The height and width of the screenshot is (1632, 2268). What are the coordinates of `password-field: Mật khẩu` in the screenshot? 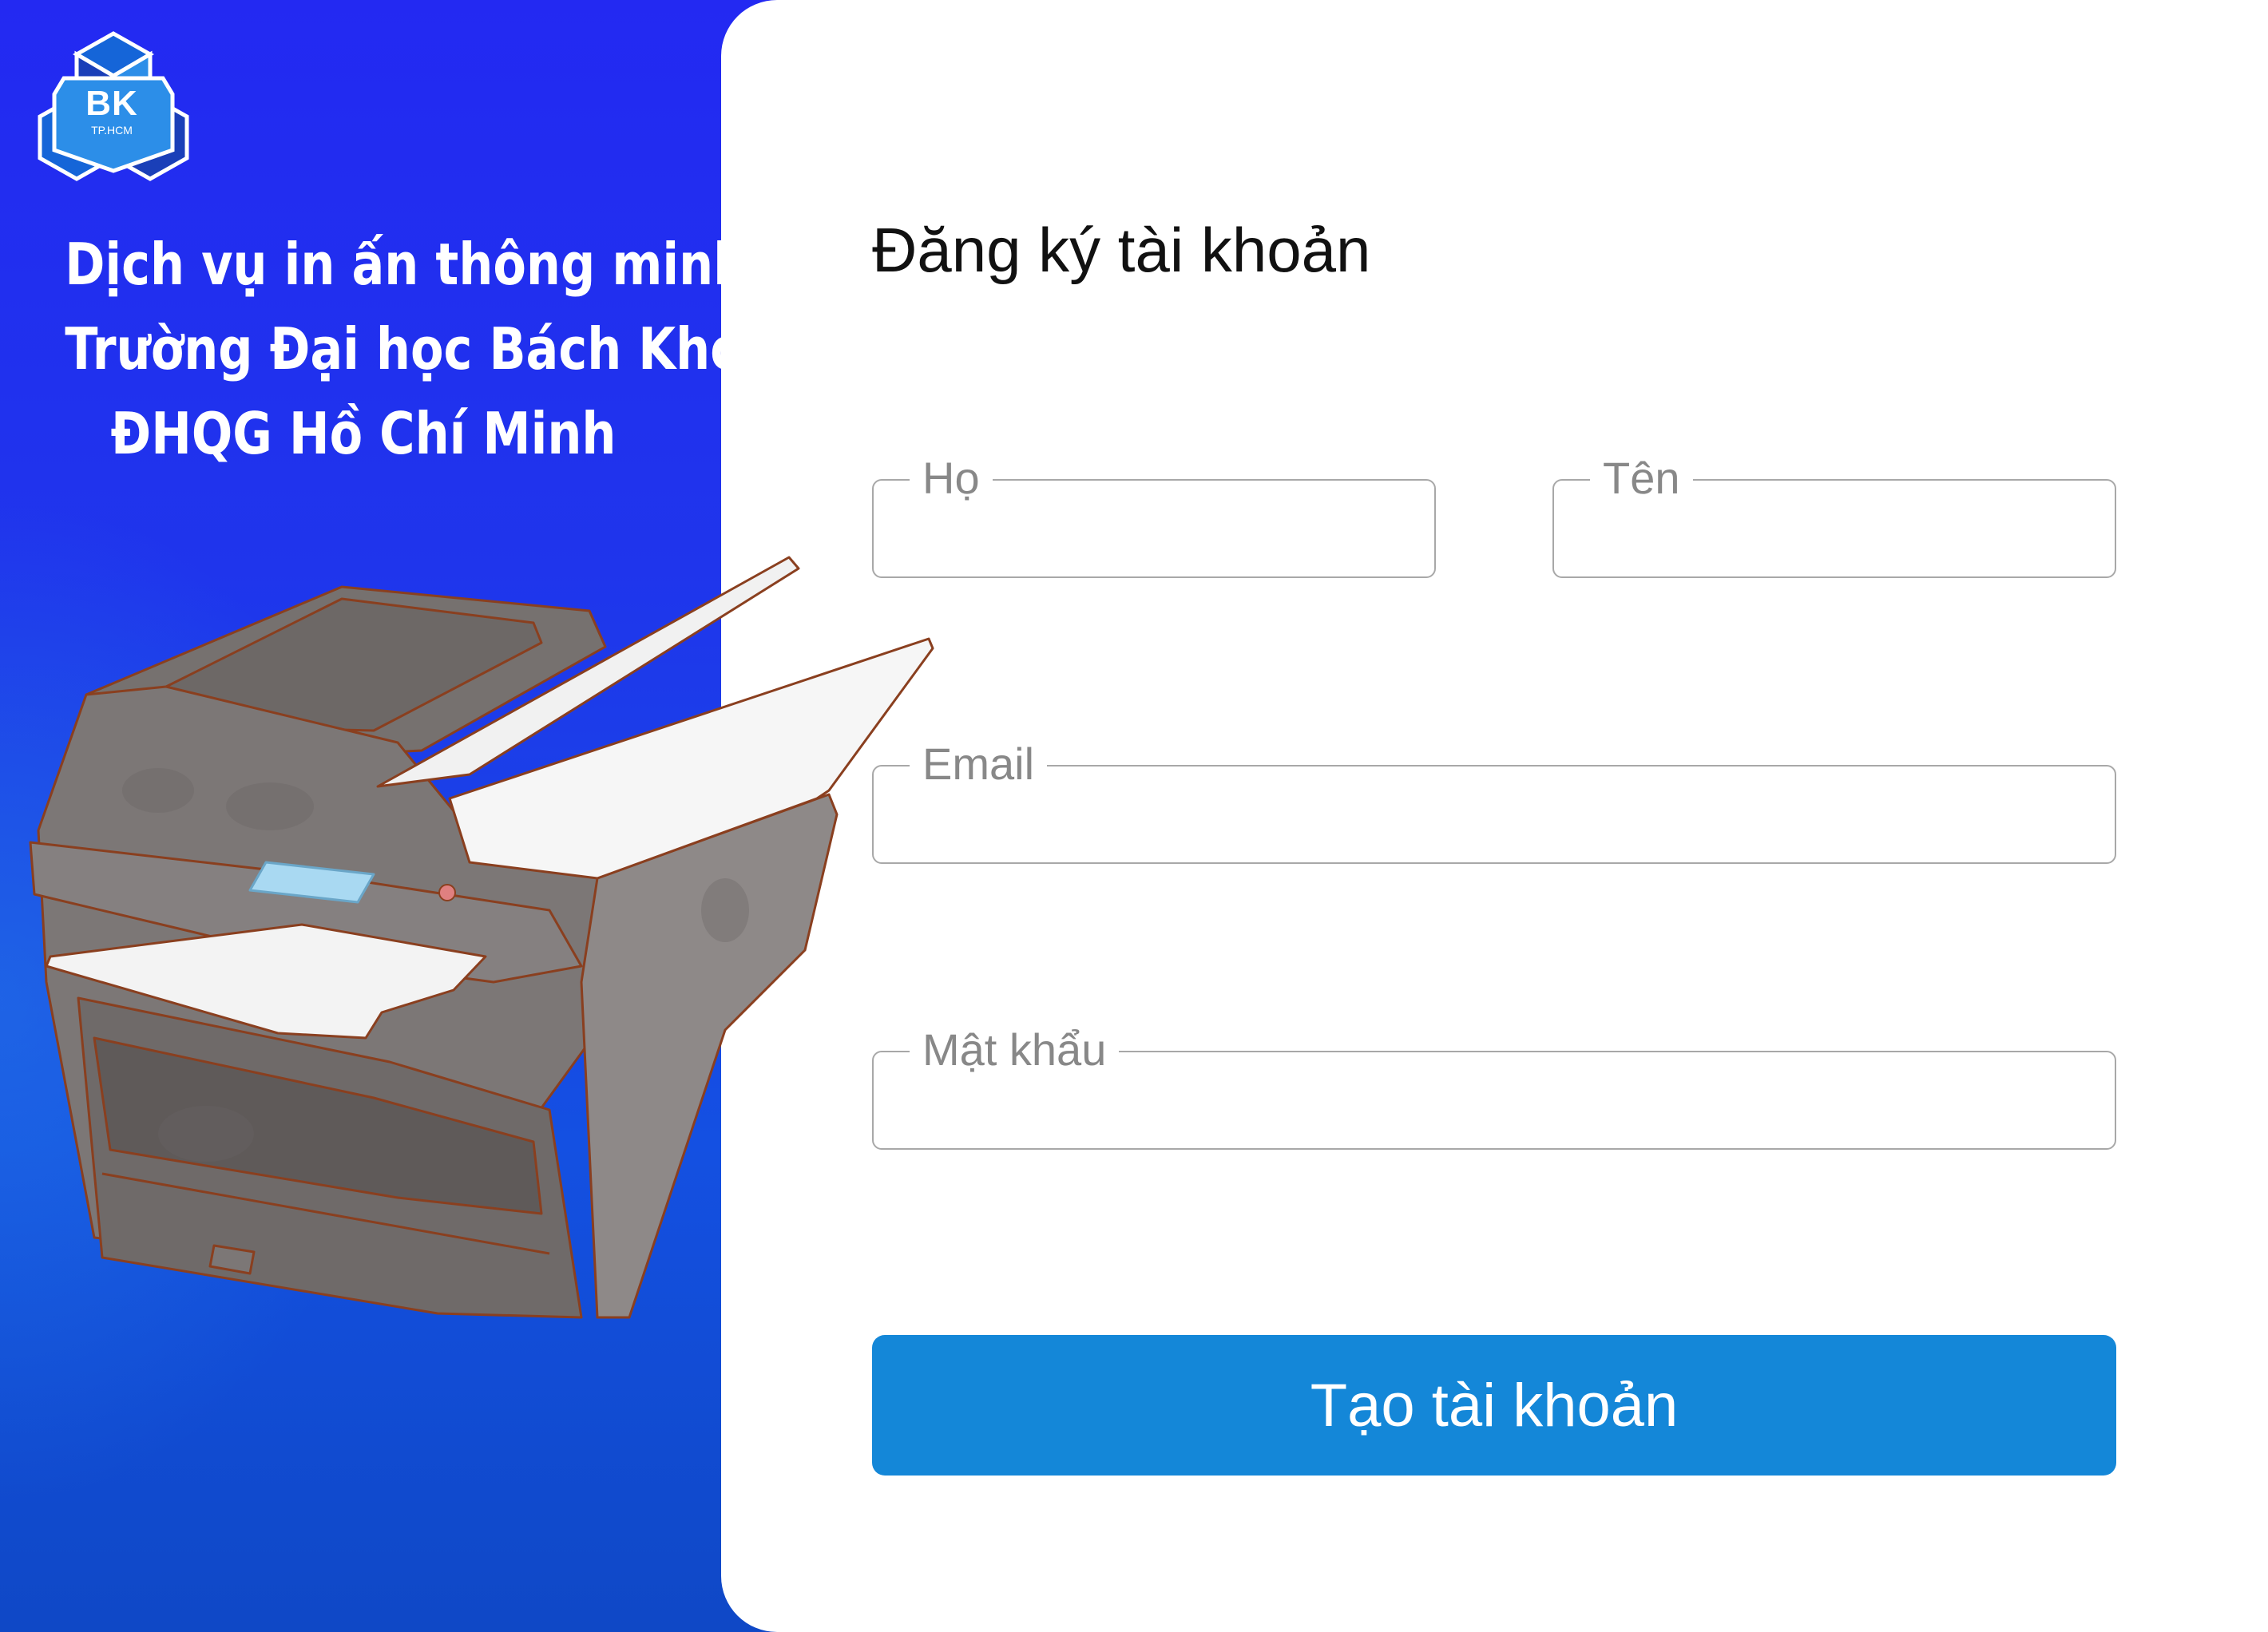 It's located at (1494, 1086).